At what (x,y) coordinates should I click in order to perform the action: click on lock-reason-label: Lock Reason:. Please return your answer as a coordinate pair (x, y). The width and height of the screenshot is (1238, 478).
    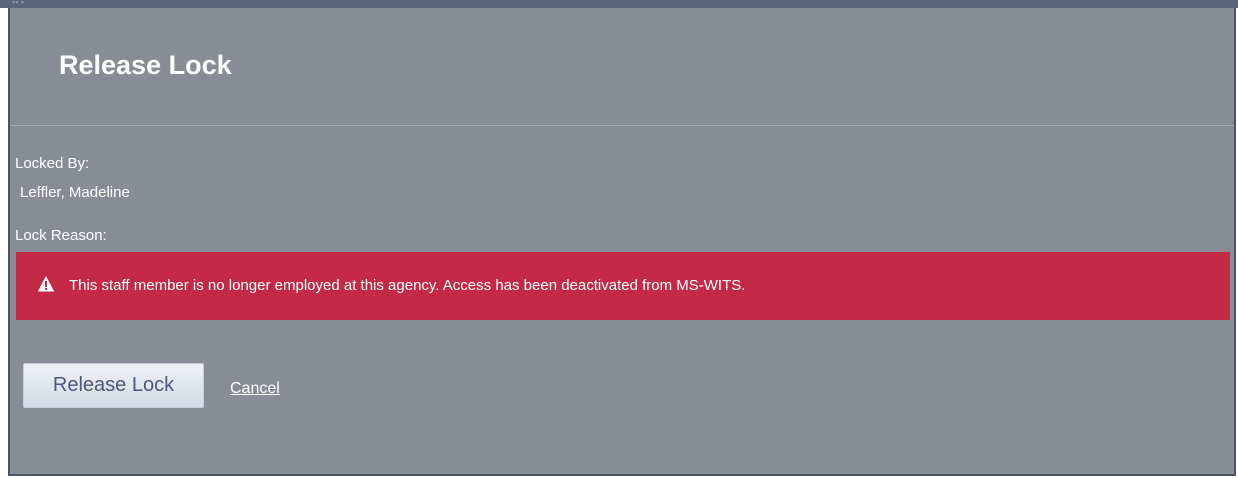
    Looking at the image, I should click on (61, 235).